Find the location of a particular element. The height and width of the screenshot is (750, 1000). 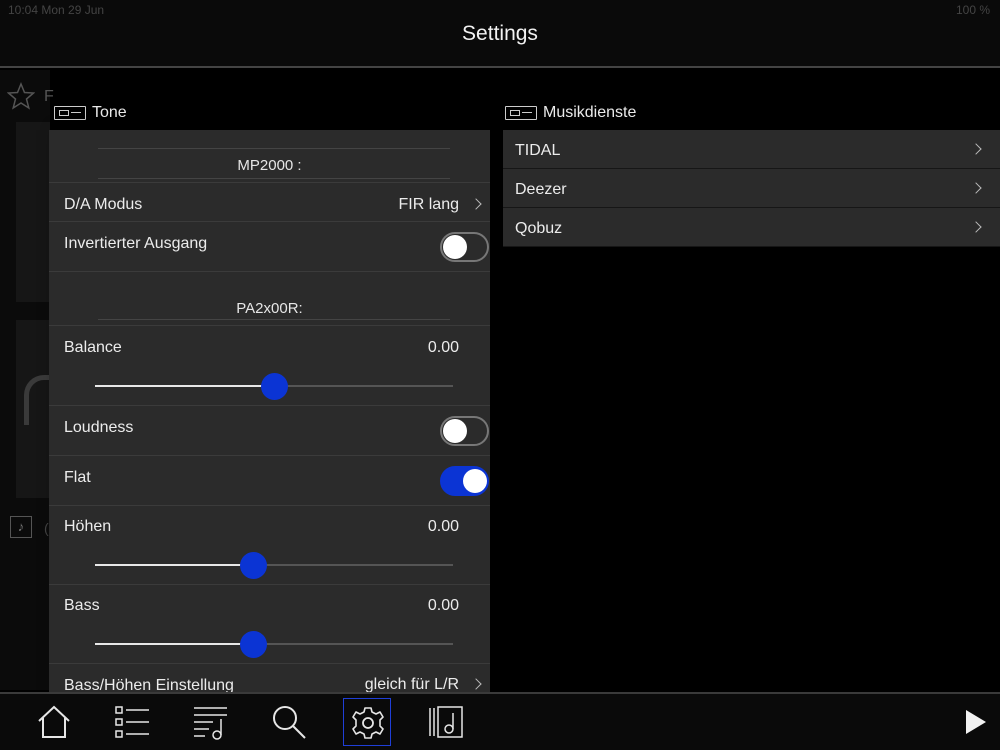

tab-bar is located at coordinates (500, 721).